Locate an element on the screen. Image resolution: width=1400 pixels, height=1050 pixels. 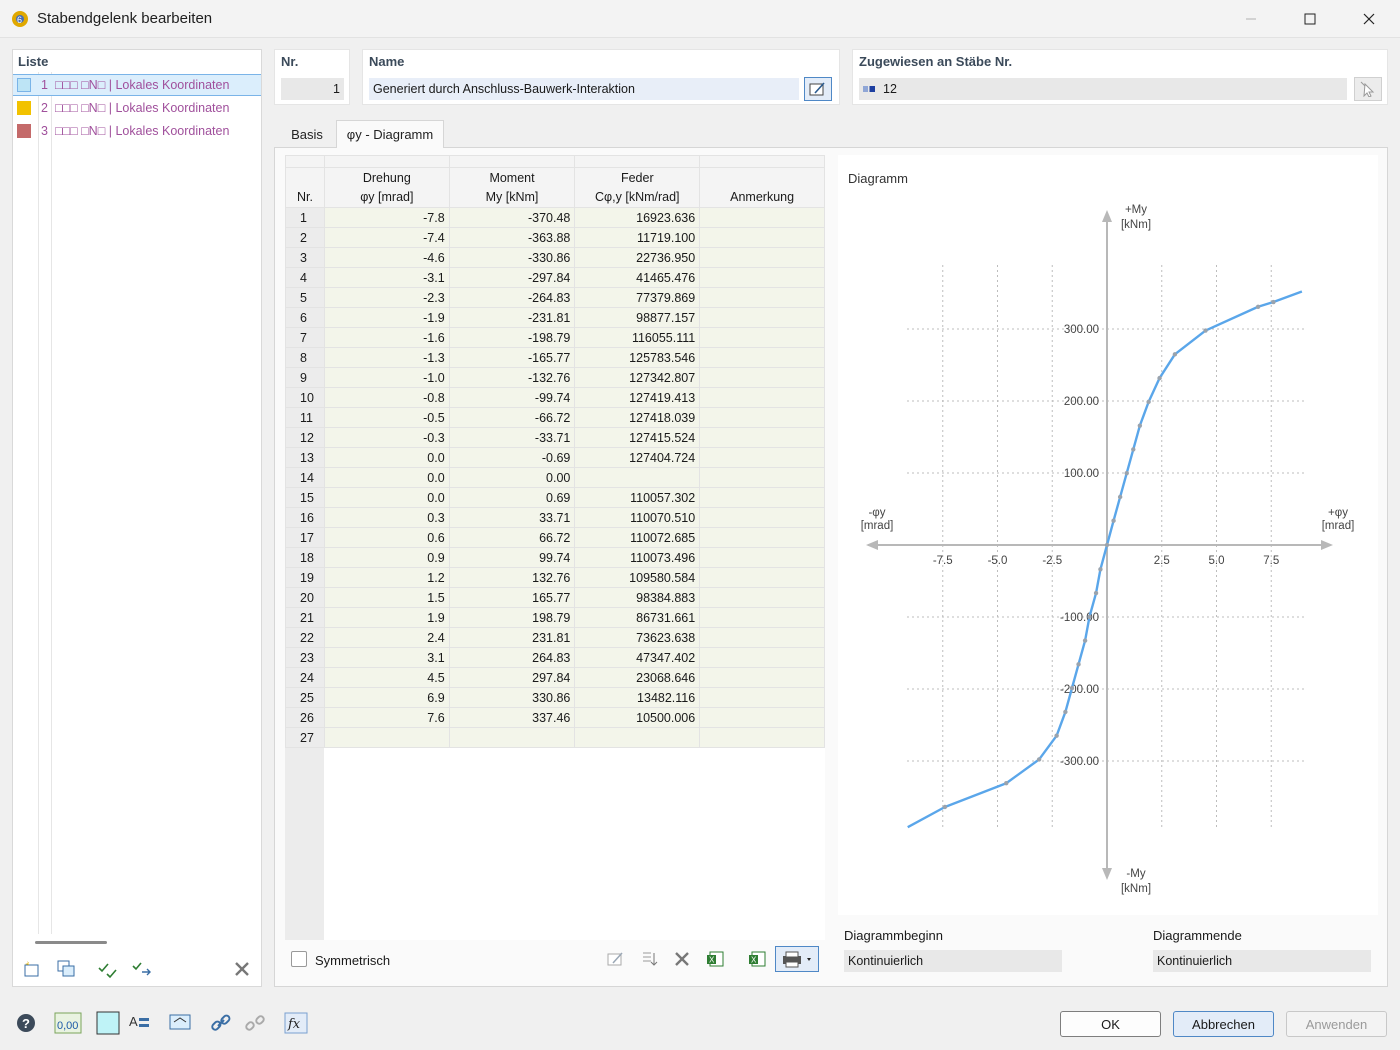
new-item-icon is located at coordinates (32, 969).